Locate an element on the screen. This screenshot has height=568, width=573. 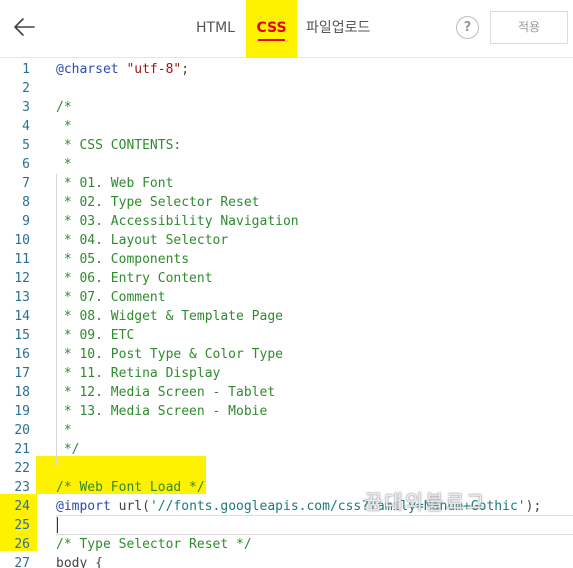
code-token: * 02. Type Selector Reset is located at coordinates (158, 202).